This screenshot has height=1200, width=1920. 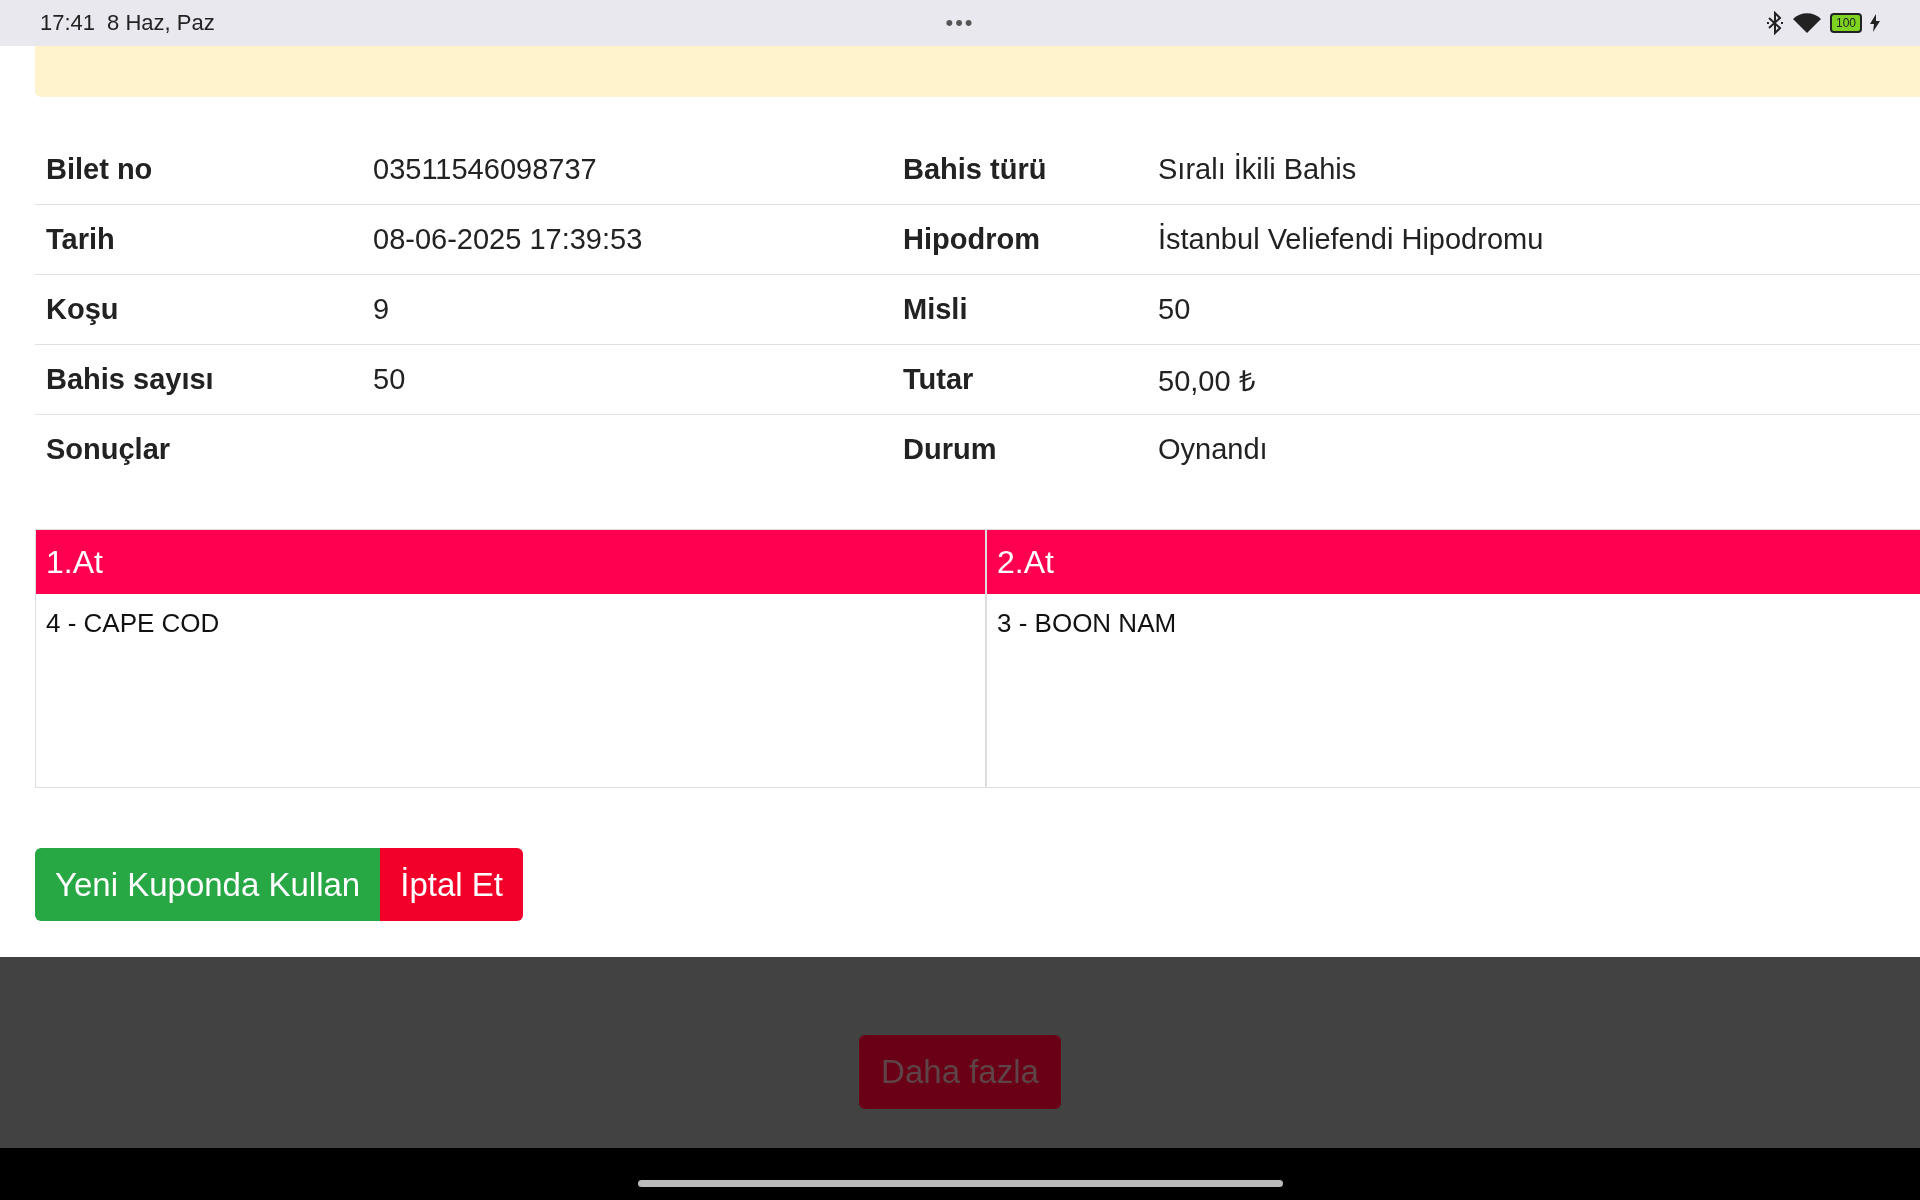 What do you see at coordinates (1019, 449) in the screenshot?
I see `field-label: Durum` at bounding box center [1019, 449].